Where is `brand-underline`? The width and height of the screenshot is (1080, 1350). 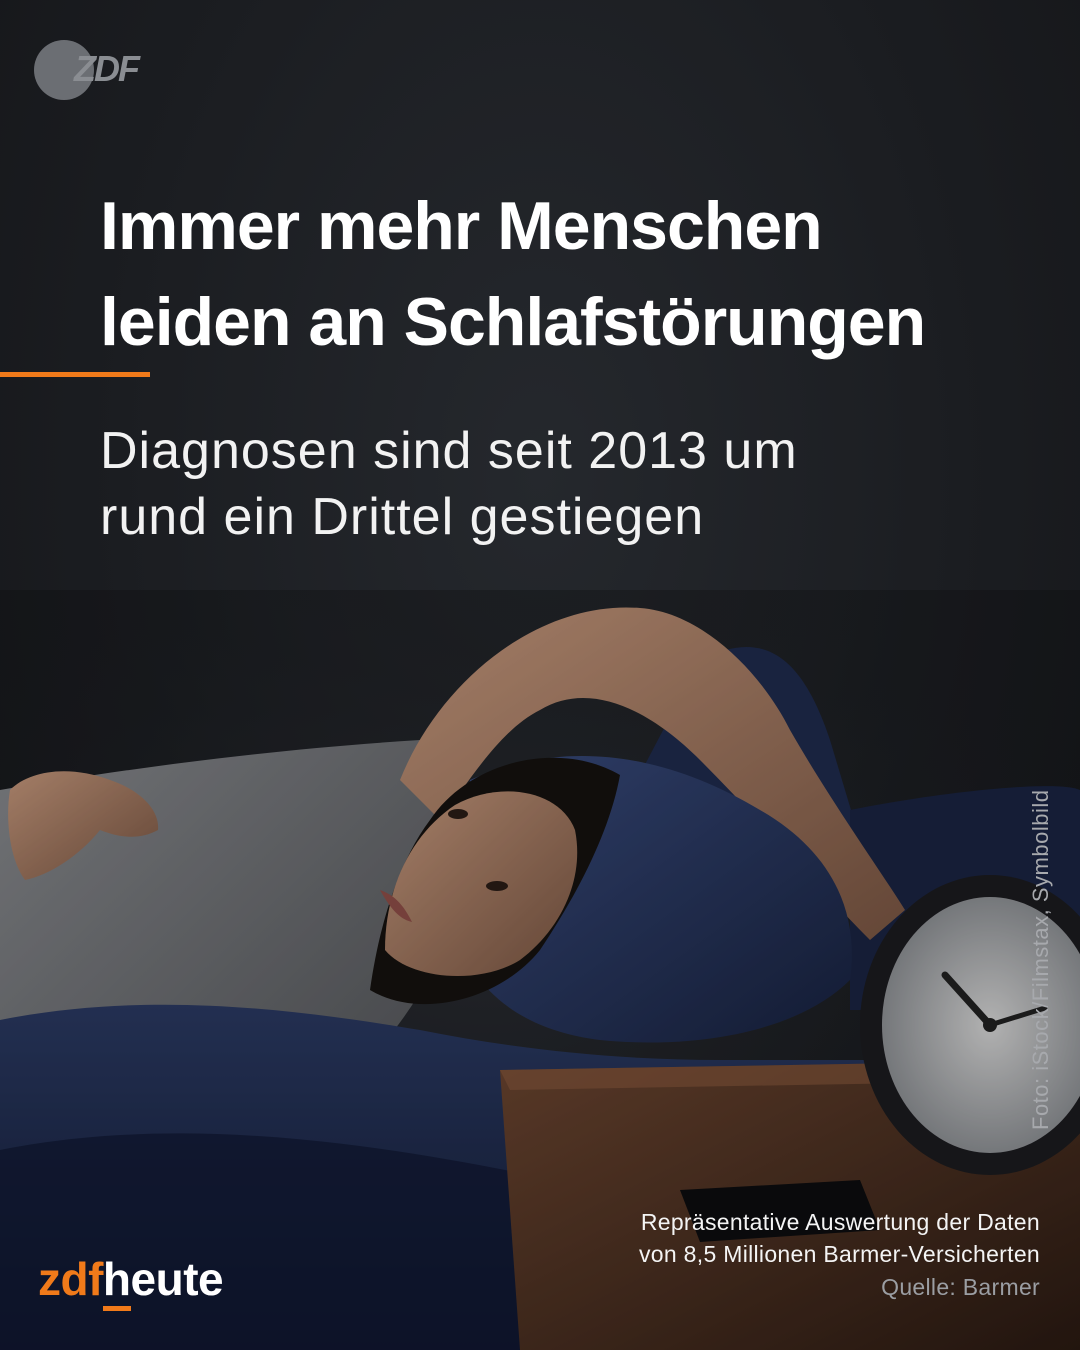 brand-underline is located at coordinates (116, 1308).